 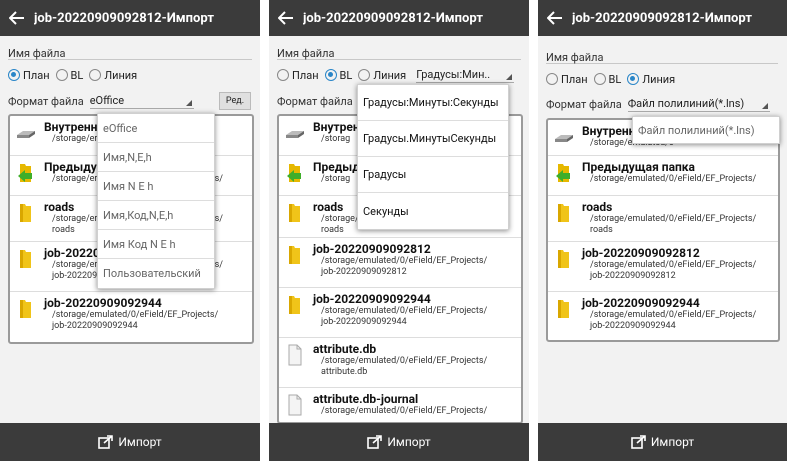 What do you see at coordinates (235, 101) in the screenshot?
I see `edit-button: Ред.` at bounding box center [235, 101].